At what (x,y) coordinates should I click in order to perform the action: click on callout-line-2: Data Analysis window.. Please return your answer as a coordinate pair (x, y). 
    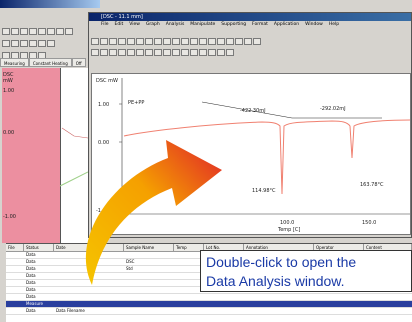
    Looking at the image, I should click on (275, 281).